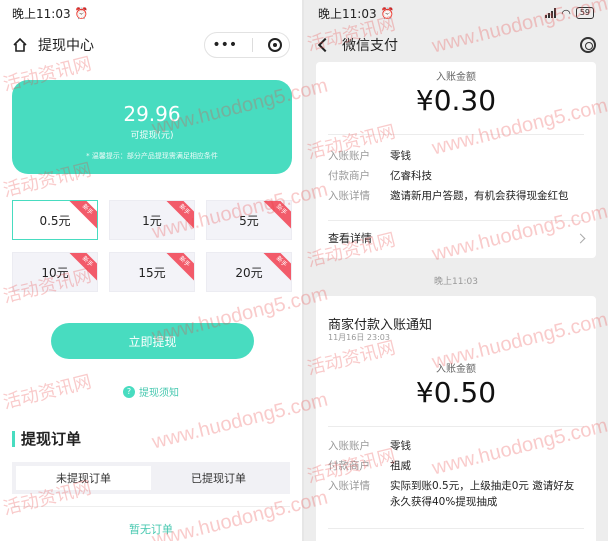  I want to click on page-title: 提现中心, so click(66, 46).